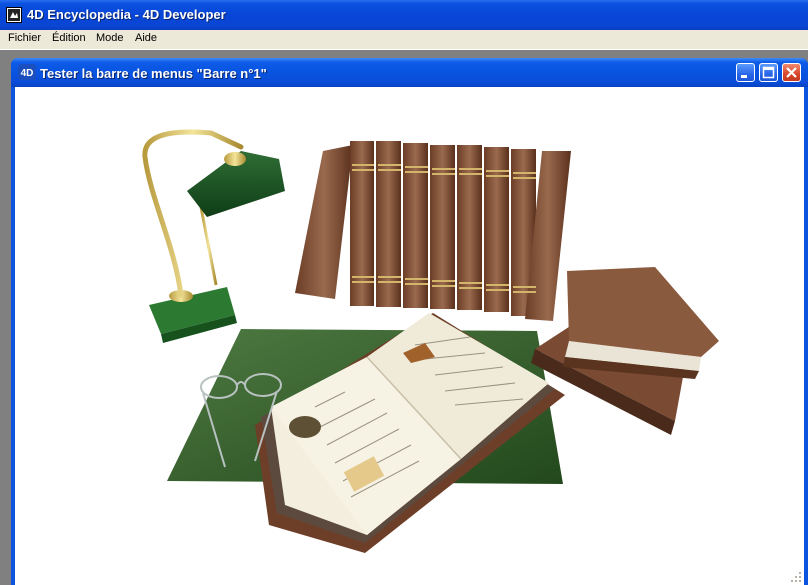 The height and width of the screenshot is (585, 808). Describe the element at coordinates (745, 72) in the screenshot. I see `minimize-button` at that location.